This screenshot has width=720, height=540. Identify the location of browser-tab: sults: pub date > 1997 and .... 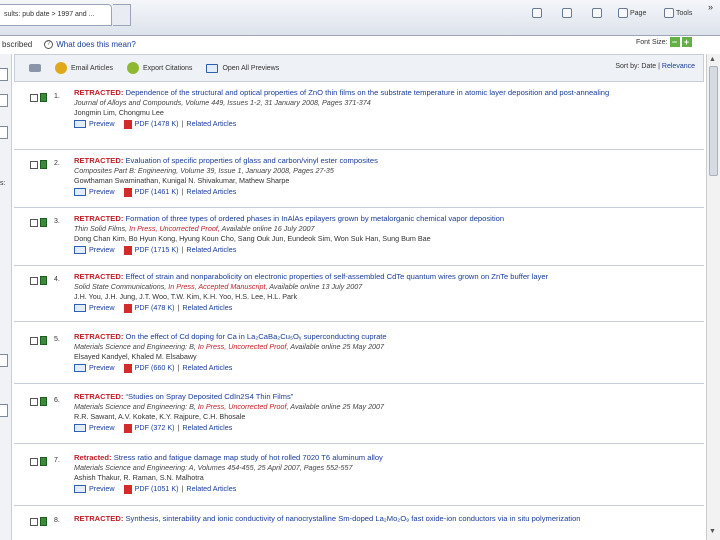
(56, 15).